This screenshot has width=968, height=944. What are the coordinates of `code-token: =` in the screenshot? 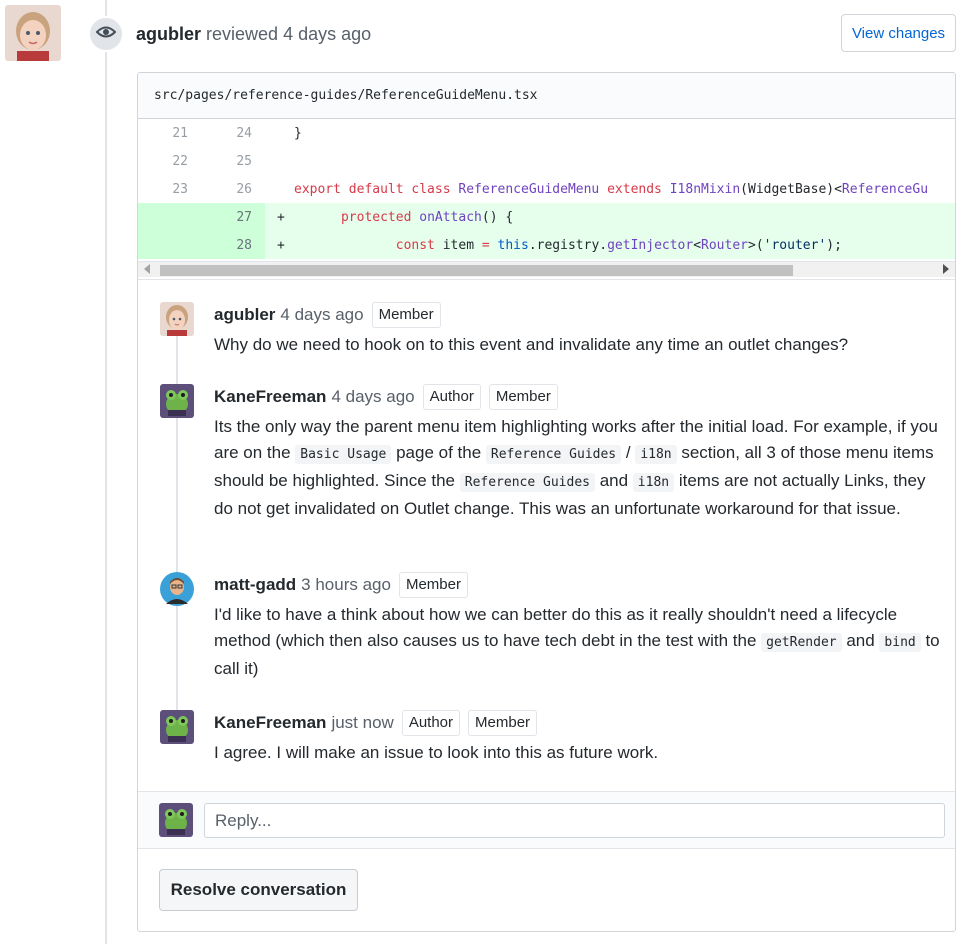 It's located at (489, 245).